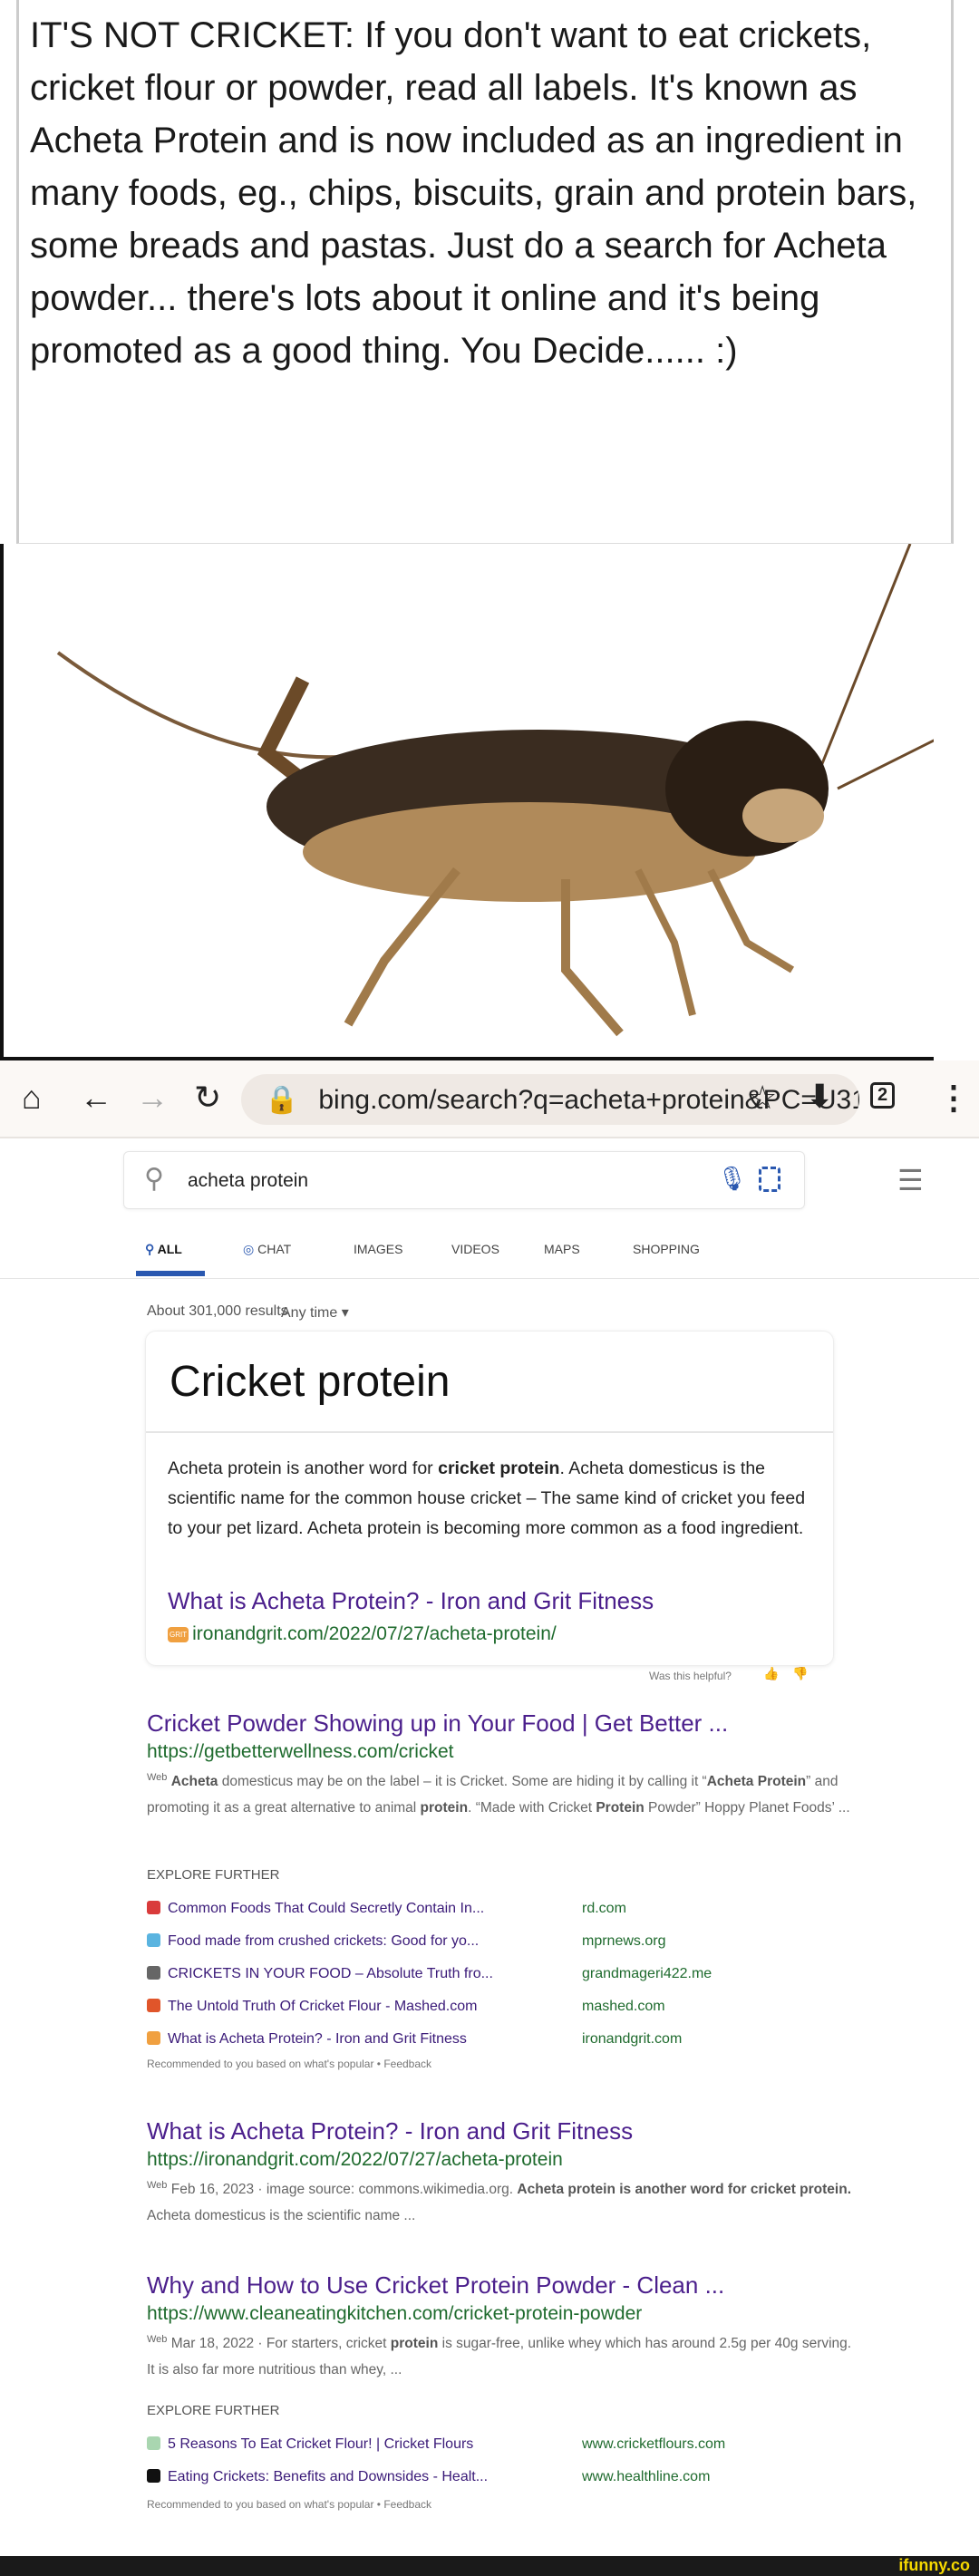 This screenshot has height=2576, width=979. I want to click on visual-search-icon, so click(769, 1179).